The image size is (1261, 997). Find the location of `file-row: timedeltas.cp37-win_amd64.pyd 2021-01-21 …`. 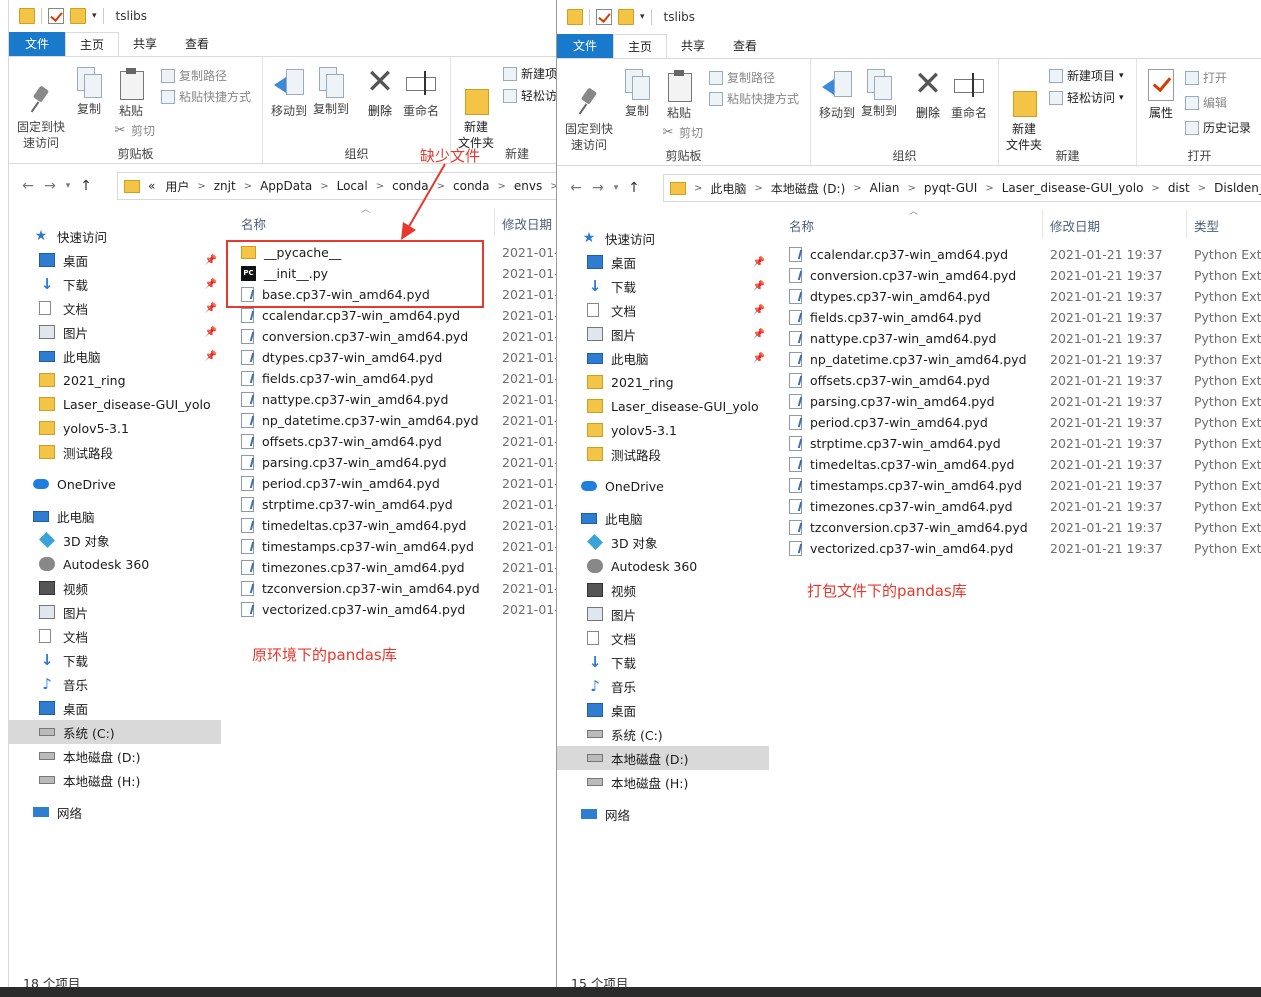

file-row: timedeltas.cp37-win_amd64.pyd 2021-01-21 … is located at coordinates (1015, 464).